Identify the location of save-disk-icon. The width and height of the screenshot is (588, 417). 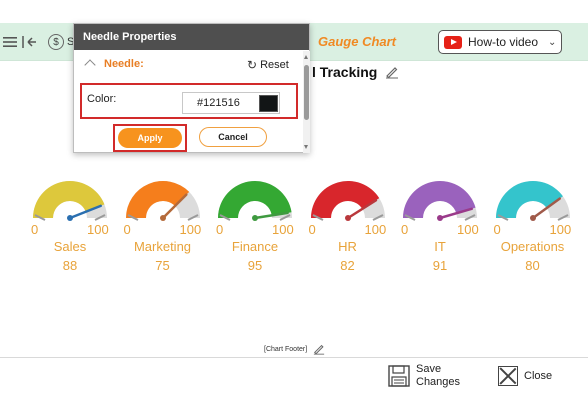
(399, 376).